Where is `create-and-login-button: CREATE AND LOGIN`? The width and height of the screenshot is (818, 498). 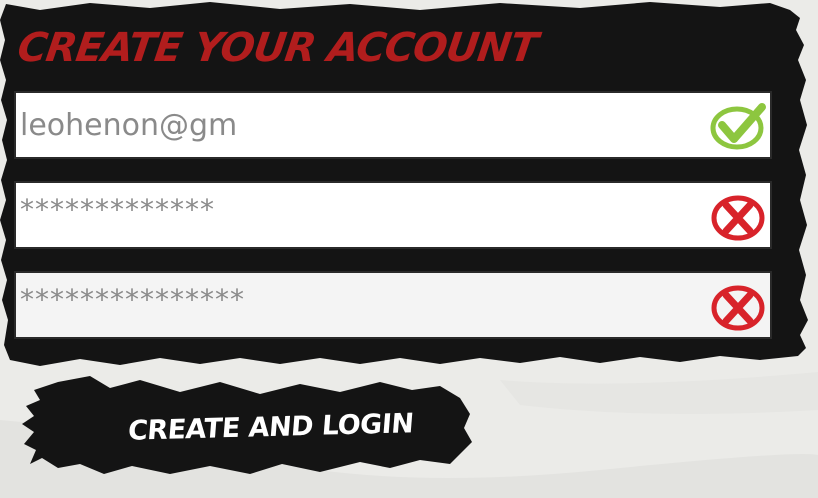
create-and-login-button: CREATE AND LOGIN is located at coordinates (247, 427).